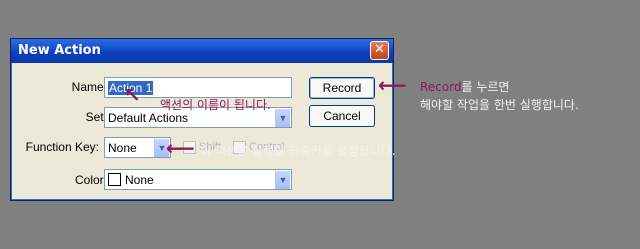  Describe the element at coordinates (137, 147) in the screenshot. I see `function-key-dropdown: None ▼` at that location.